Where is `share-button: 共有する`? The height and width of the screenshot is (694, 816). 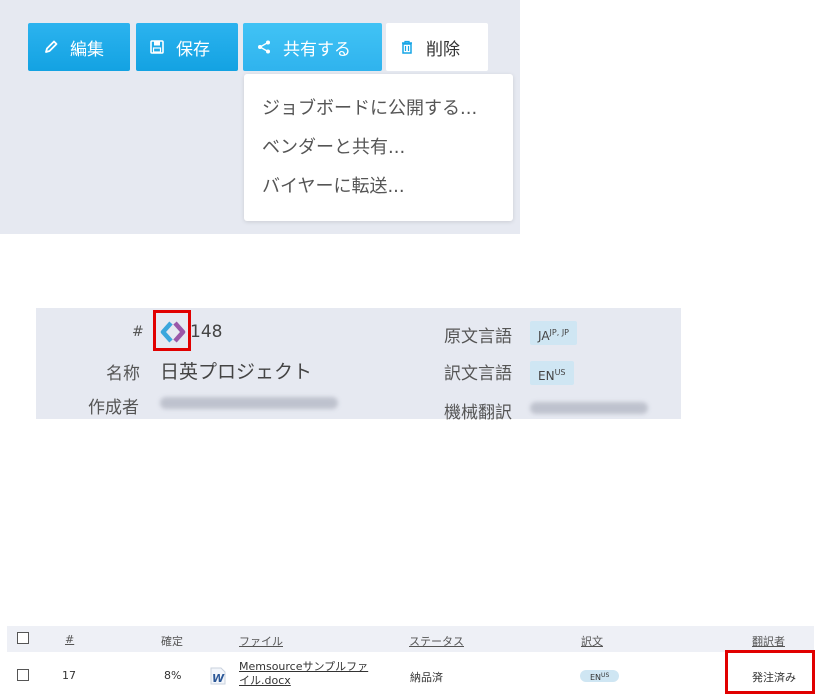 share-button: 共有する is located at coordinates (312, 47).